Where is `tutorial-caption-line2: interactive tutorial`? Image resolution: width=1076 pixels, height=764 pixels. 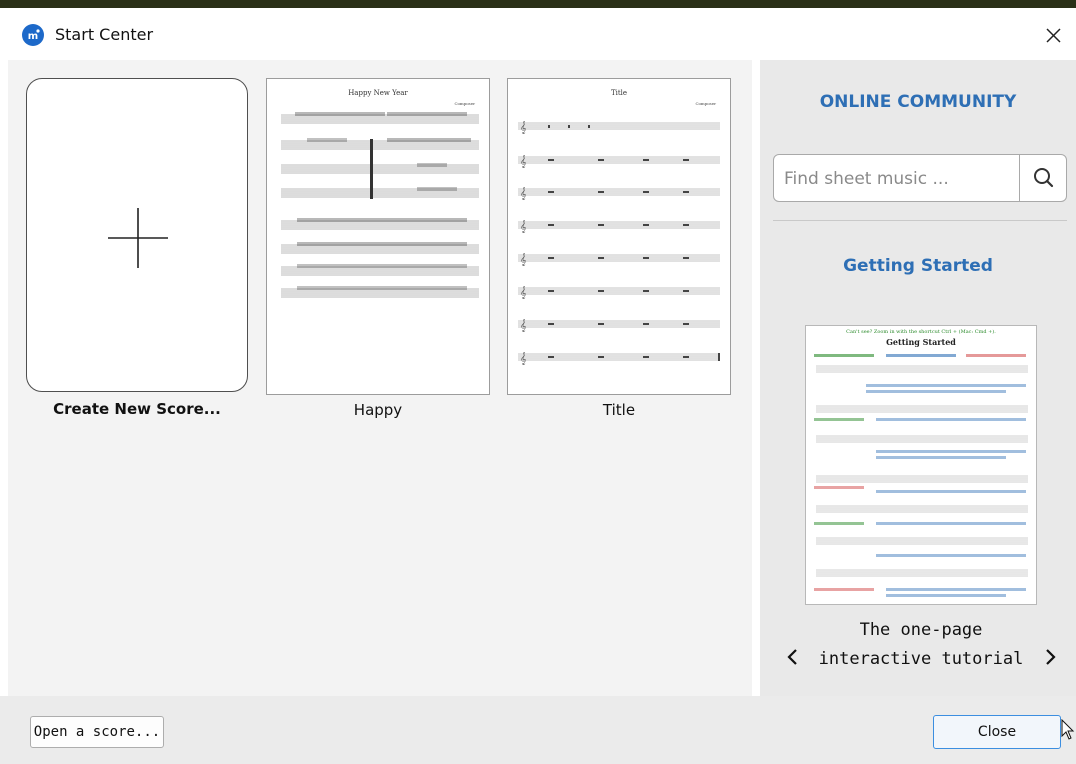 tutorial-caption-line2: interactive tutorial is located at coordinates (921, 659).